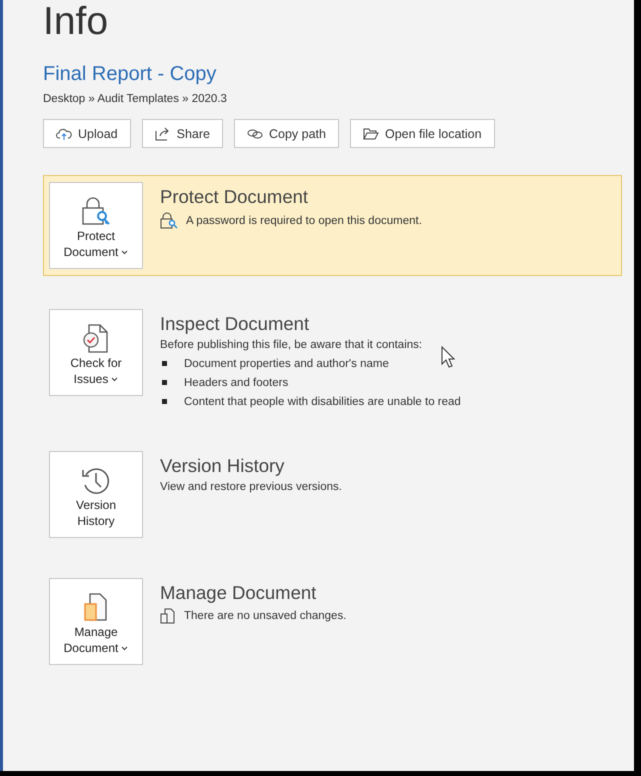 The image size is (641, 776). I want to click on page-title: Info, so click(76, 22).